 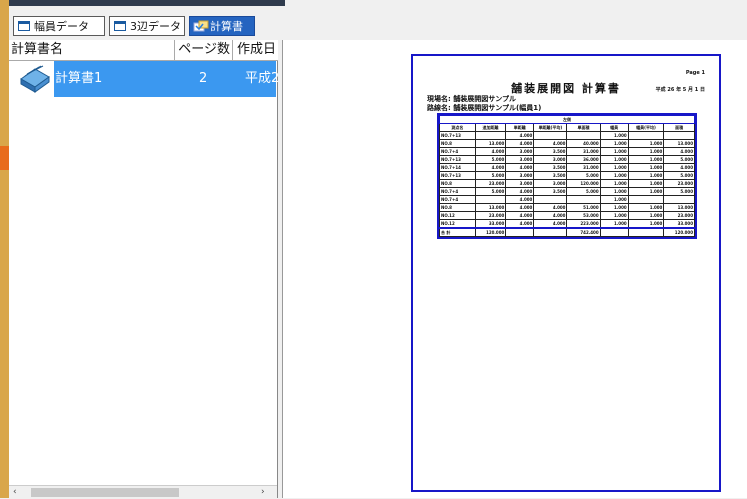 I want to click on table-row: NO.7+4 4.000 1.000, so click(x=567, y=199).